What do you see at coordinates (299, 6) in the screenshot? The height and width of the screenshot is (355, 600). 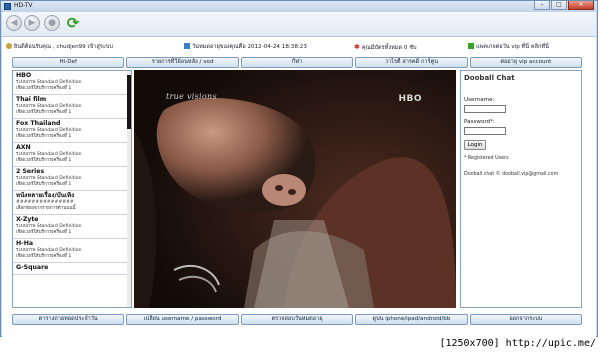 I see `title-bar: HD-TV – □ ✕` at bounding box center [299, 6].